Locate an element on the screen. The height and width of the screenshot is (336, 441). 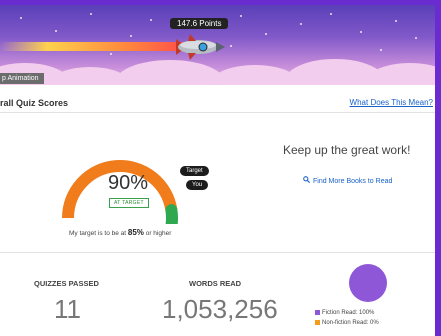
legend-fiction-label: Fiction Read: 100% is located at coordinates (348, 313).